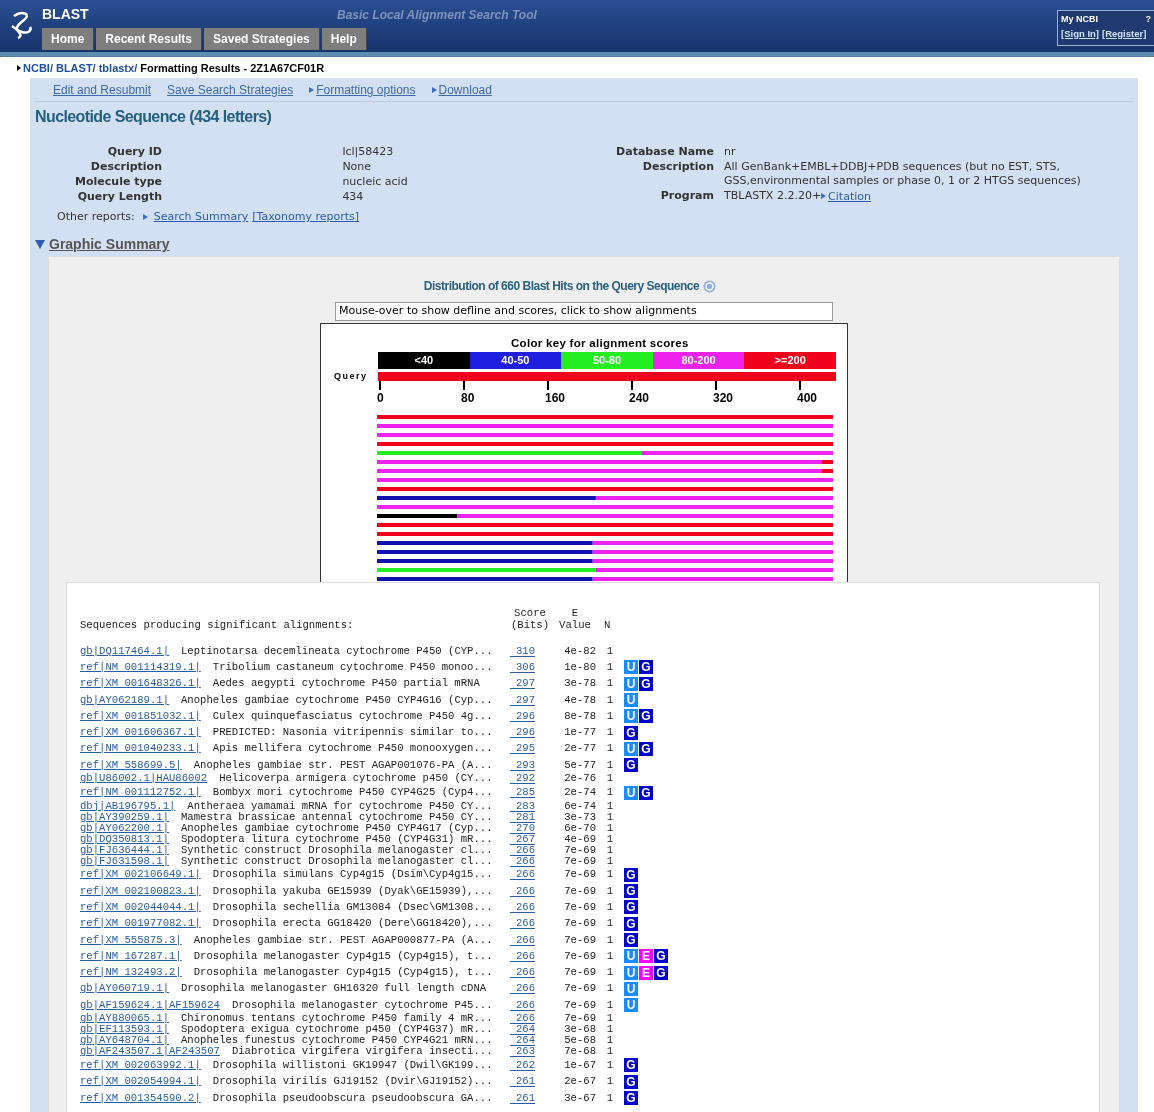 This screenshot has height=1112, width=1154. What do you see at coordinates (523, 651) in the screenshot?
I see `score-link: 310` at bounding box center [523, 651].